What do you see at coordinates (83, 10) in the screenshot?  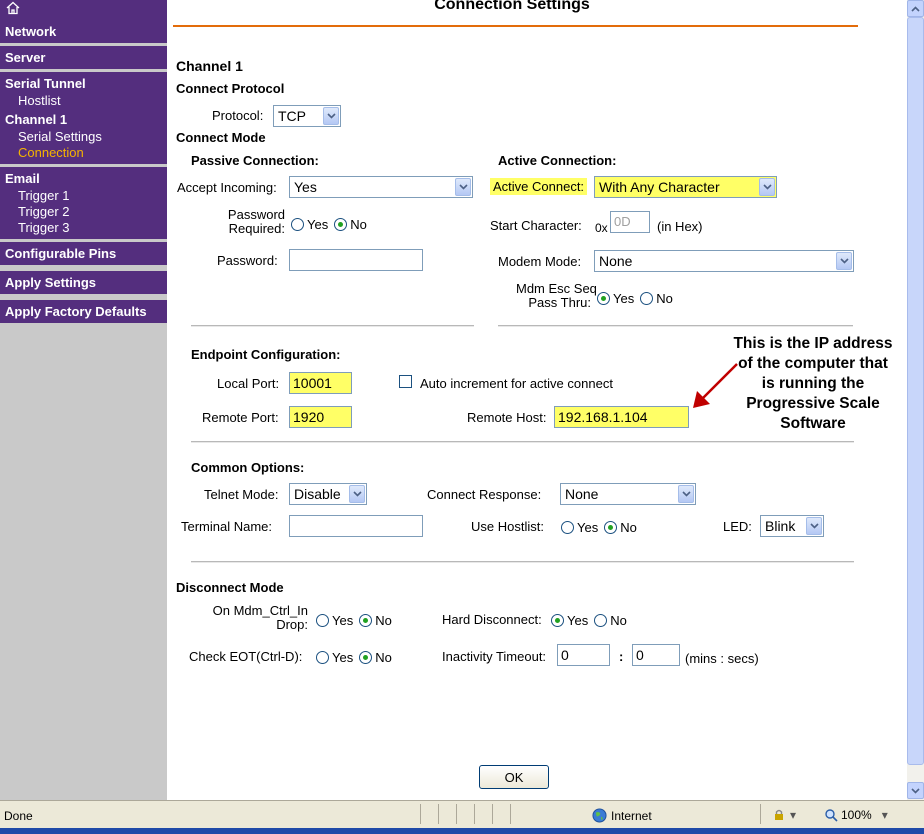 I see `home-link` at bounding box center [83, 10].